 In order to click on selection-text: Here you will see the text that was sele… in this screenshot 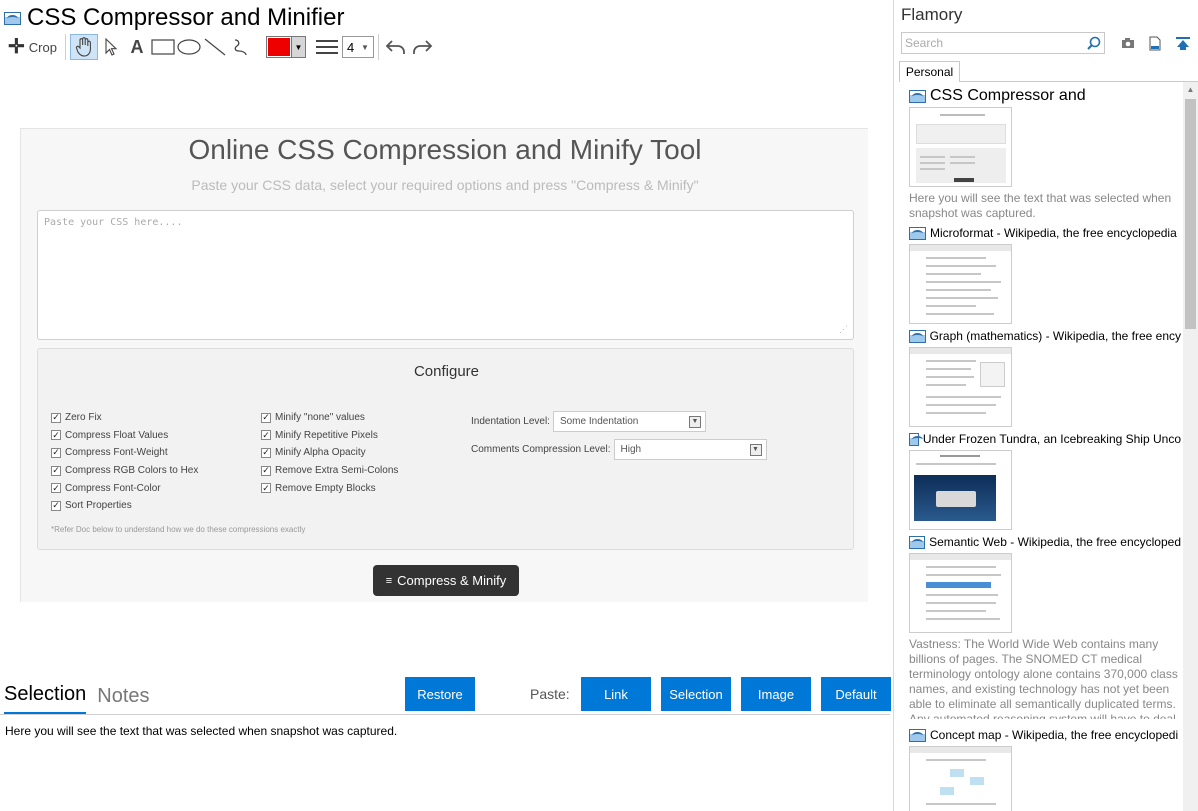, I will do `click(201, 731)`.